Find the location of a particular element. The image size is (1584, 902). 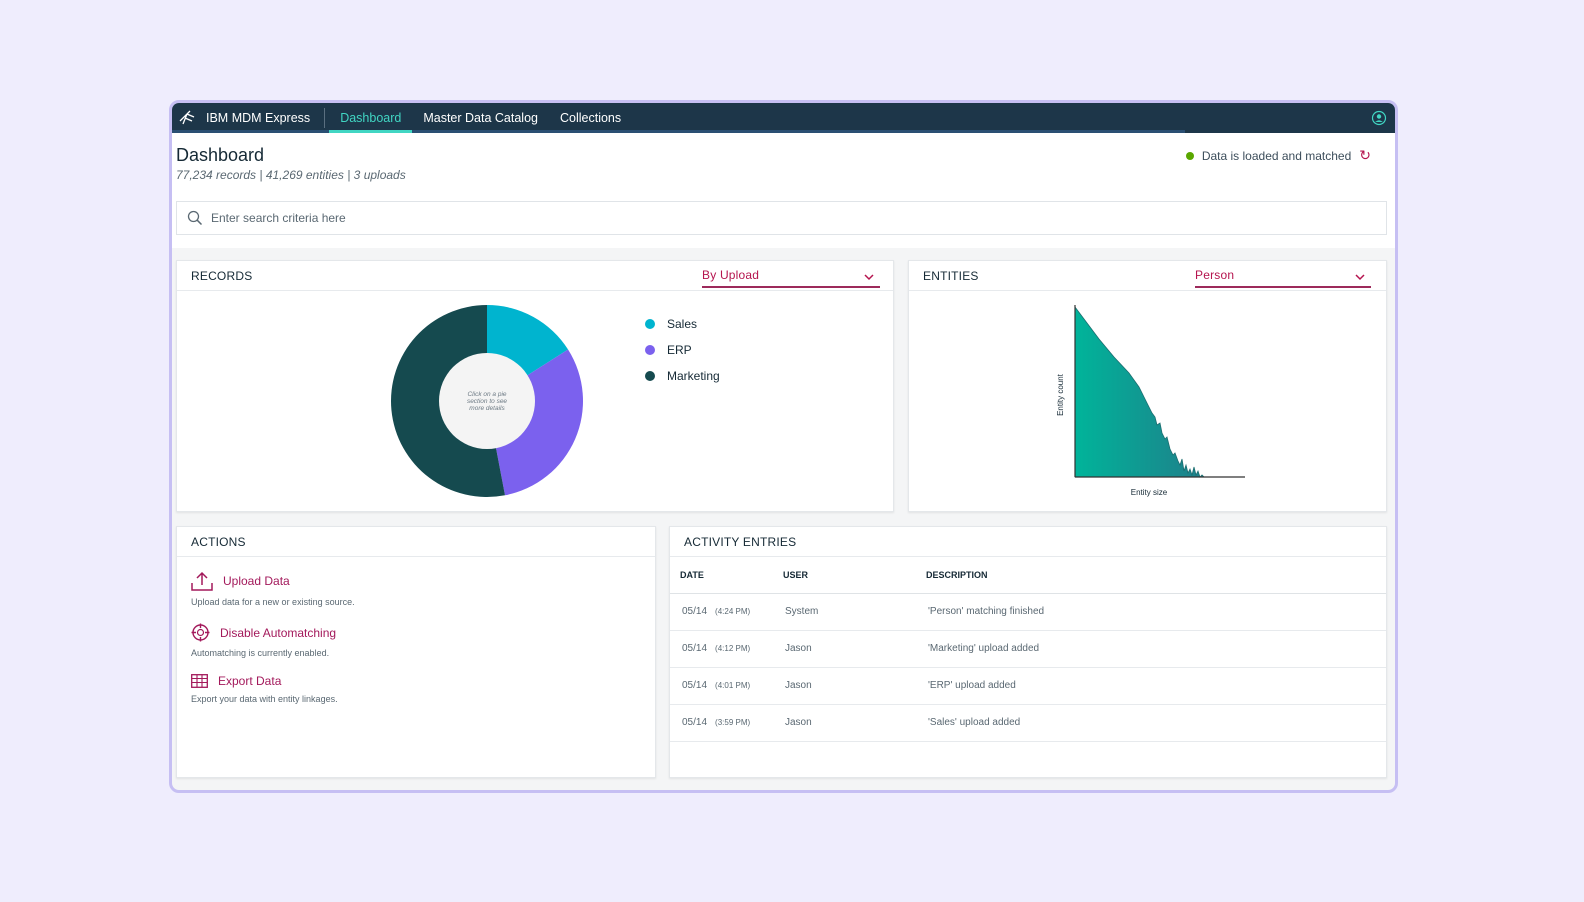

user-profile-icon is located at coordinates (1379, 118).